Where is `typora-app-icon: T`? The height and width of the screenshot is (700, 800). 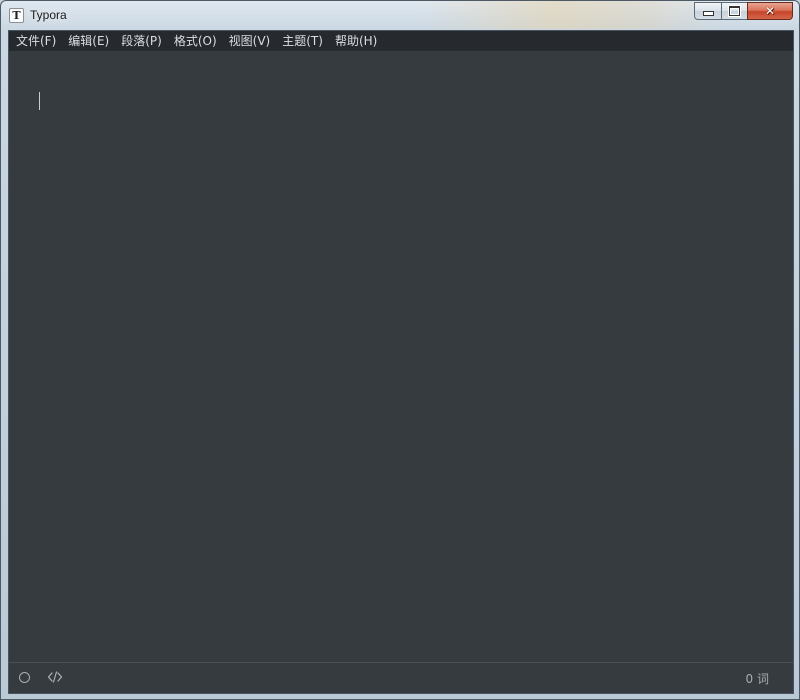 typora-app-icon: T is located at coordinates (16, 15).